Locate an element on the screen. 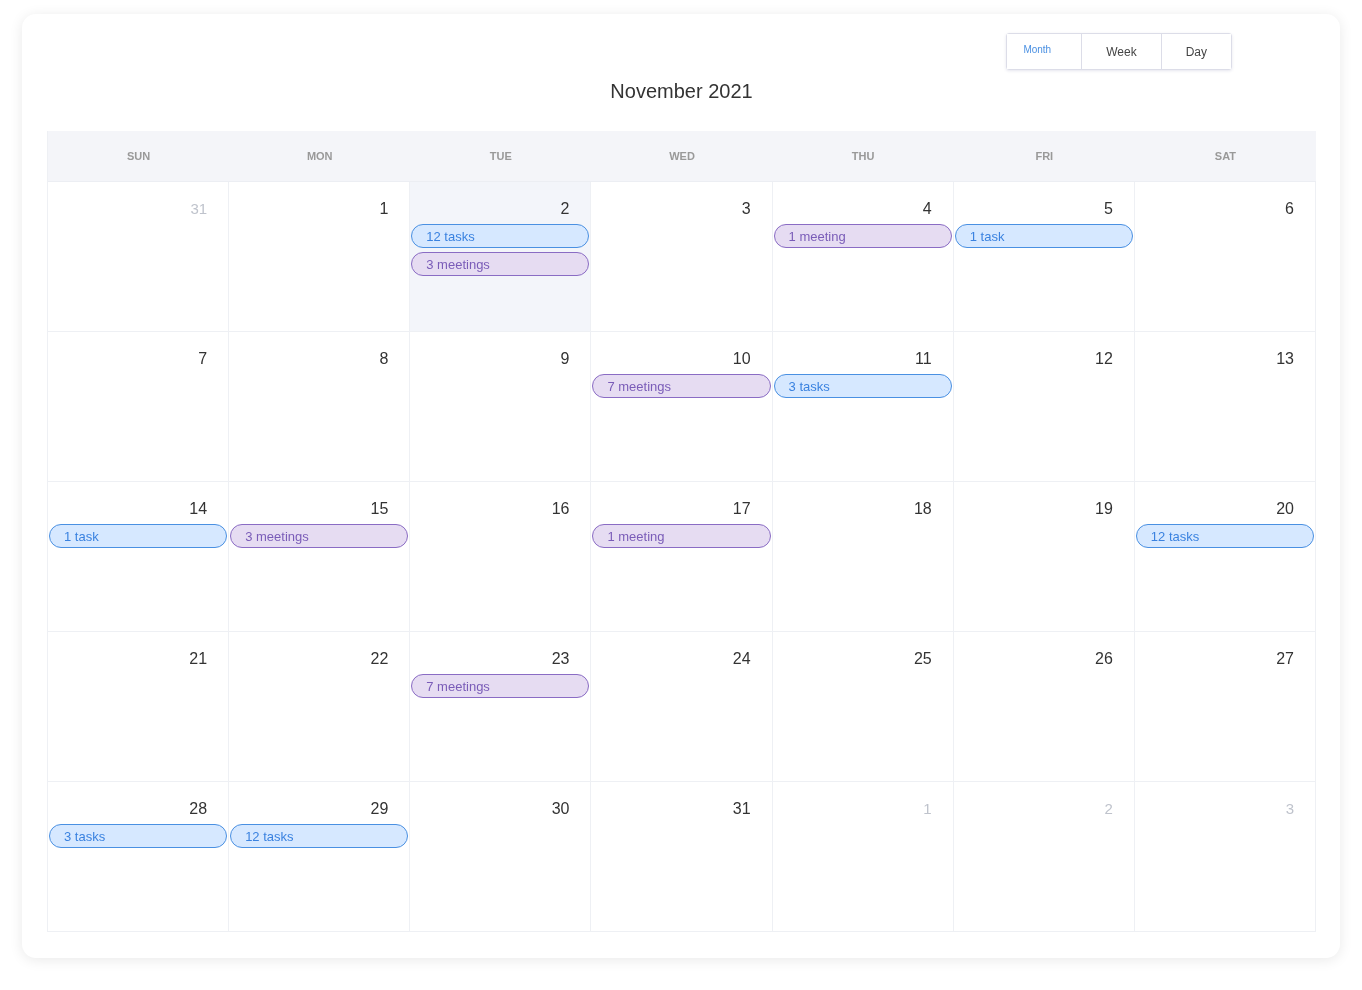  day-number: 22 is located at coordinates (379, 659).